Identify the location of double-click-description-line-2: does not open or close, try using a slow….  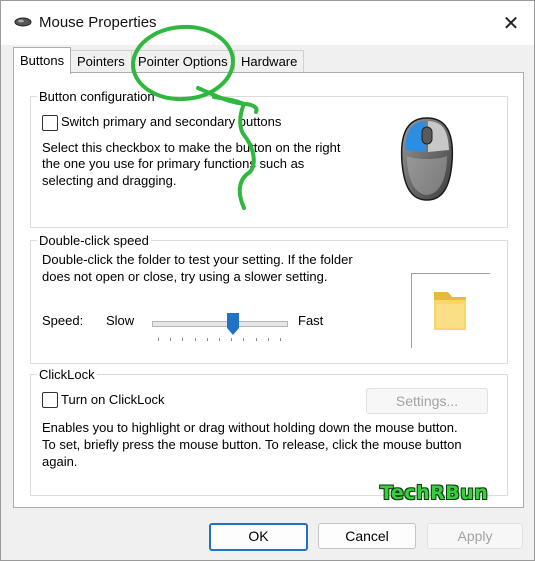
(185, 276).